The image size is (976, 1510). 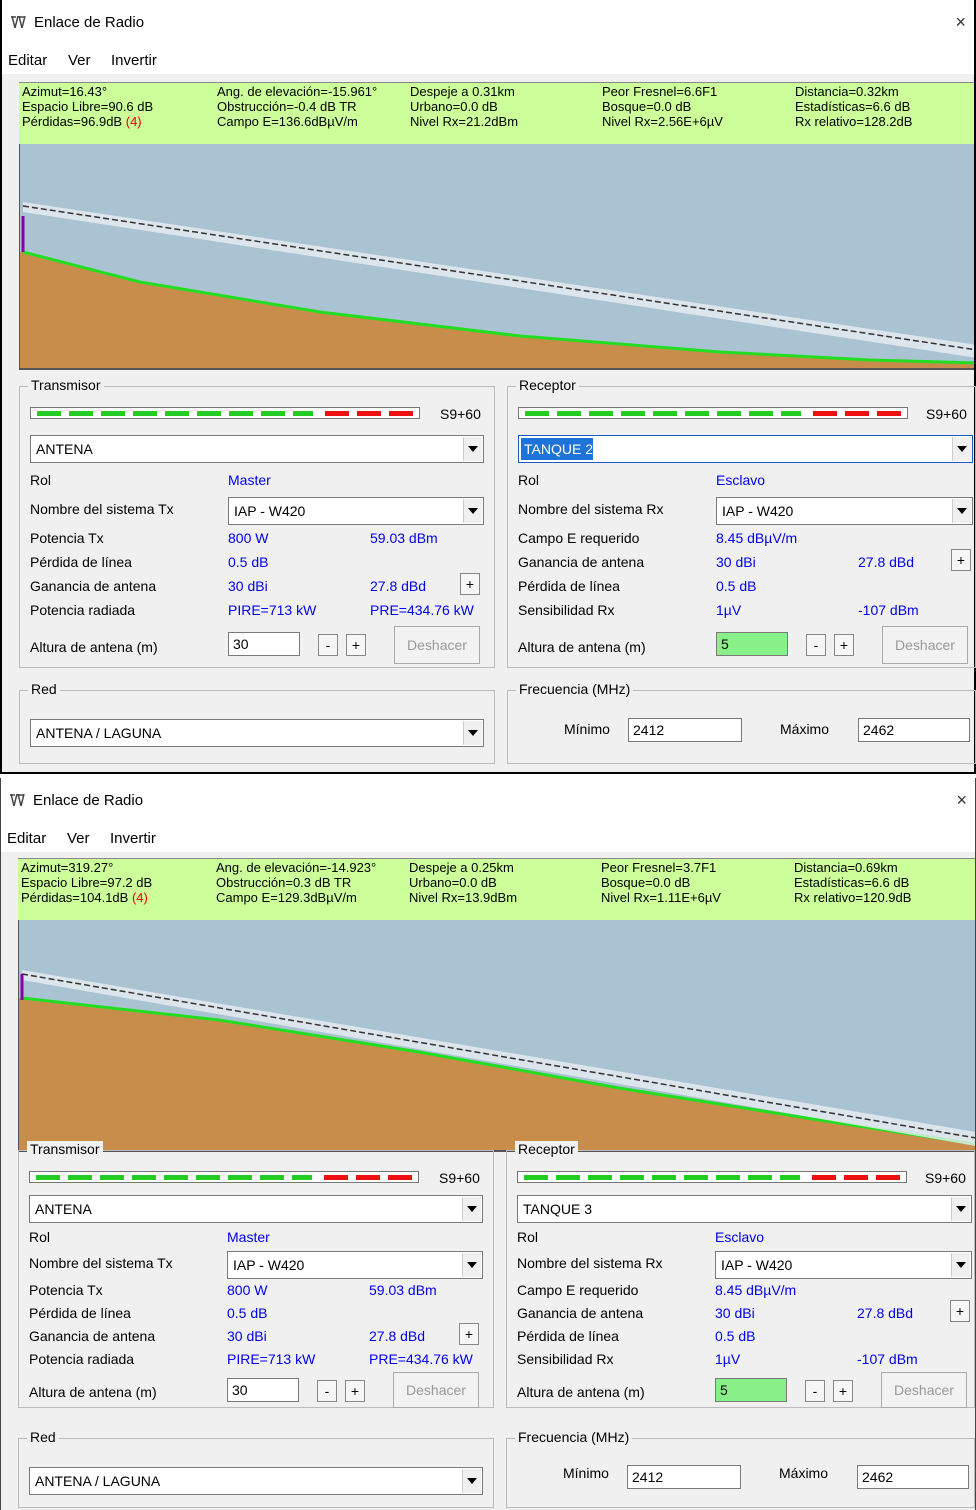 What do you see at coordinates (248, 538) in the screenshot?
I see `tx-potencia-w: 800 W` at bounding box center [248, 538].